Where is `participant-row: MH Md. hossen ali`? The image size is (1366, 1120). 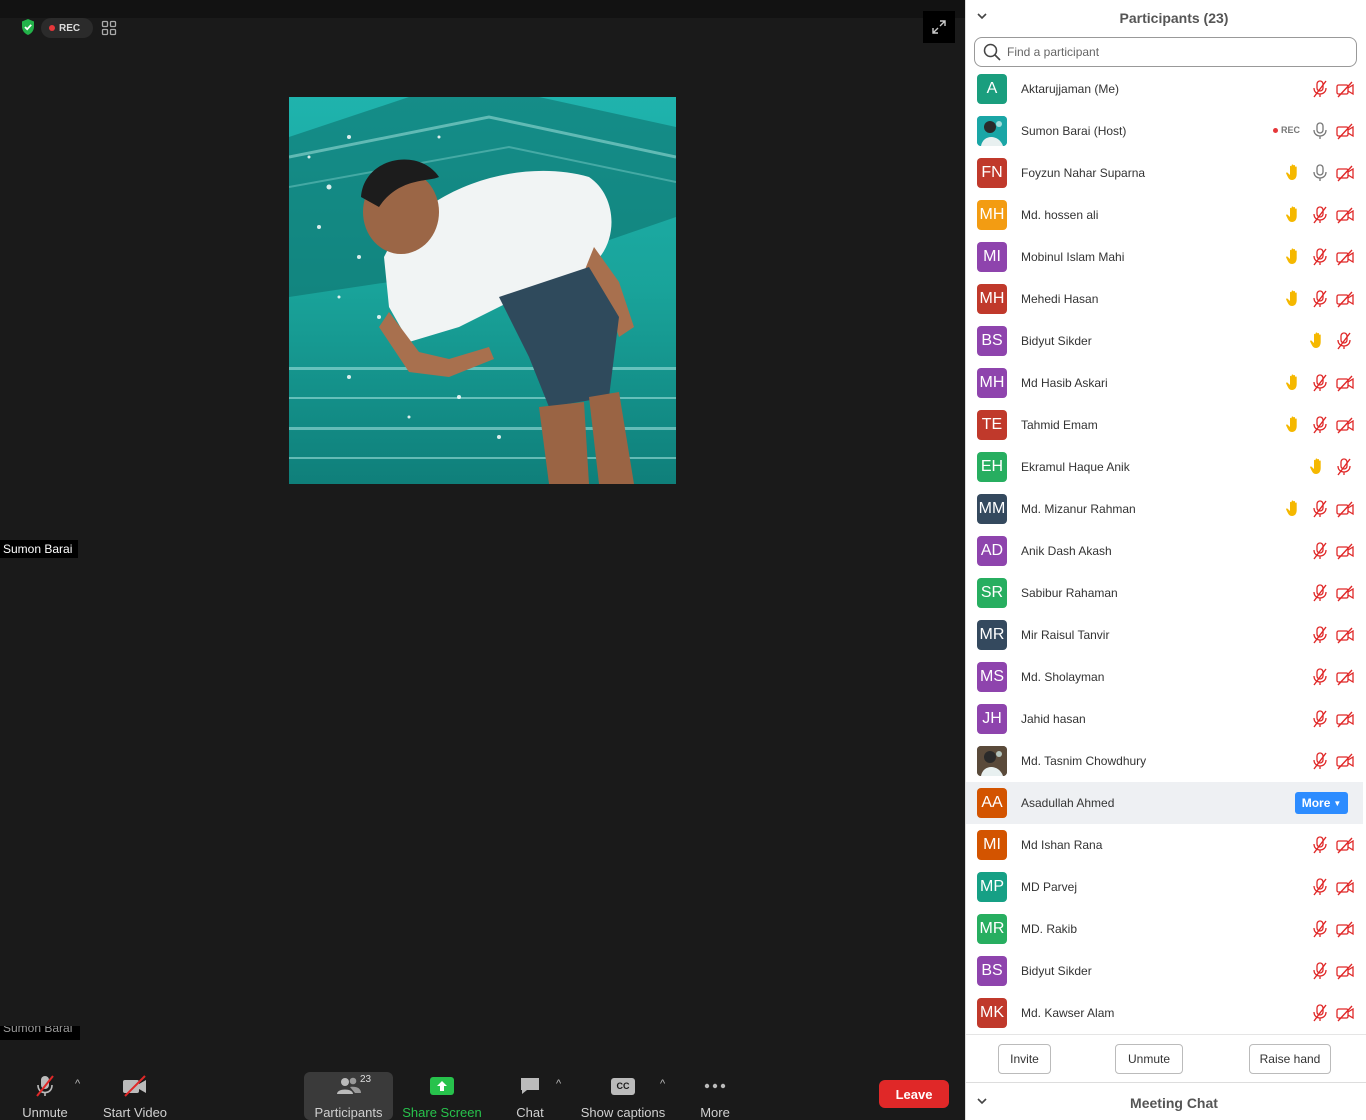
participant-row: MH Md. hossen ali is located at coordinates (1164, 215).